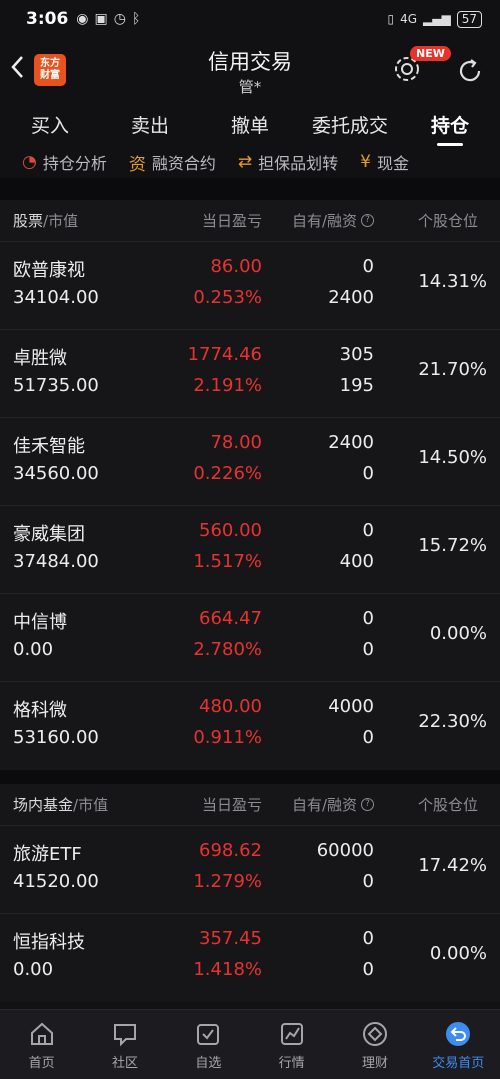 This screenshot has width=500, height=1079. What do you see at coordinates (108, 19) in the screenshot?
I see `status-icons: ◉ ▣ ◷ ᛒ` at bounding box center [108, 19].